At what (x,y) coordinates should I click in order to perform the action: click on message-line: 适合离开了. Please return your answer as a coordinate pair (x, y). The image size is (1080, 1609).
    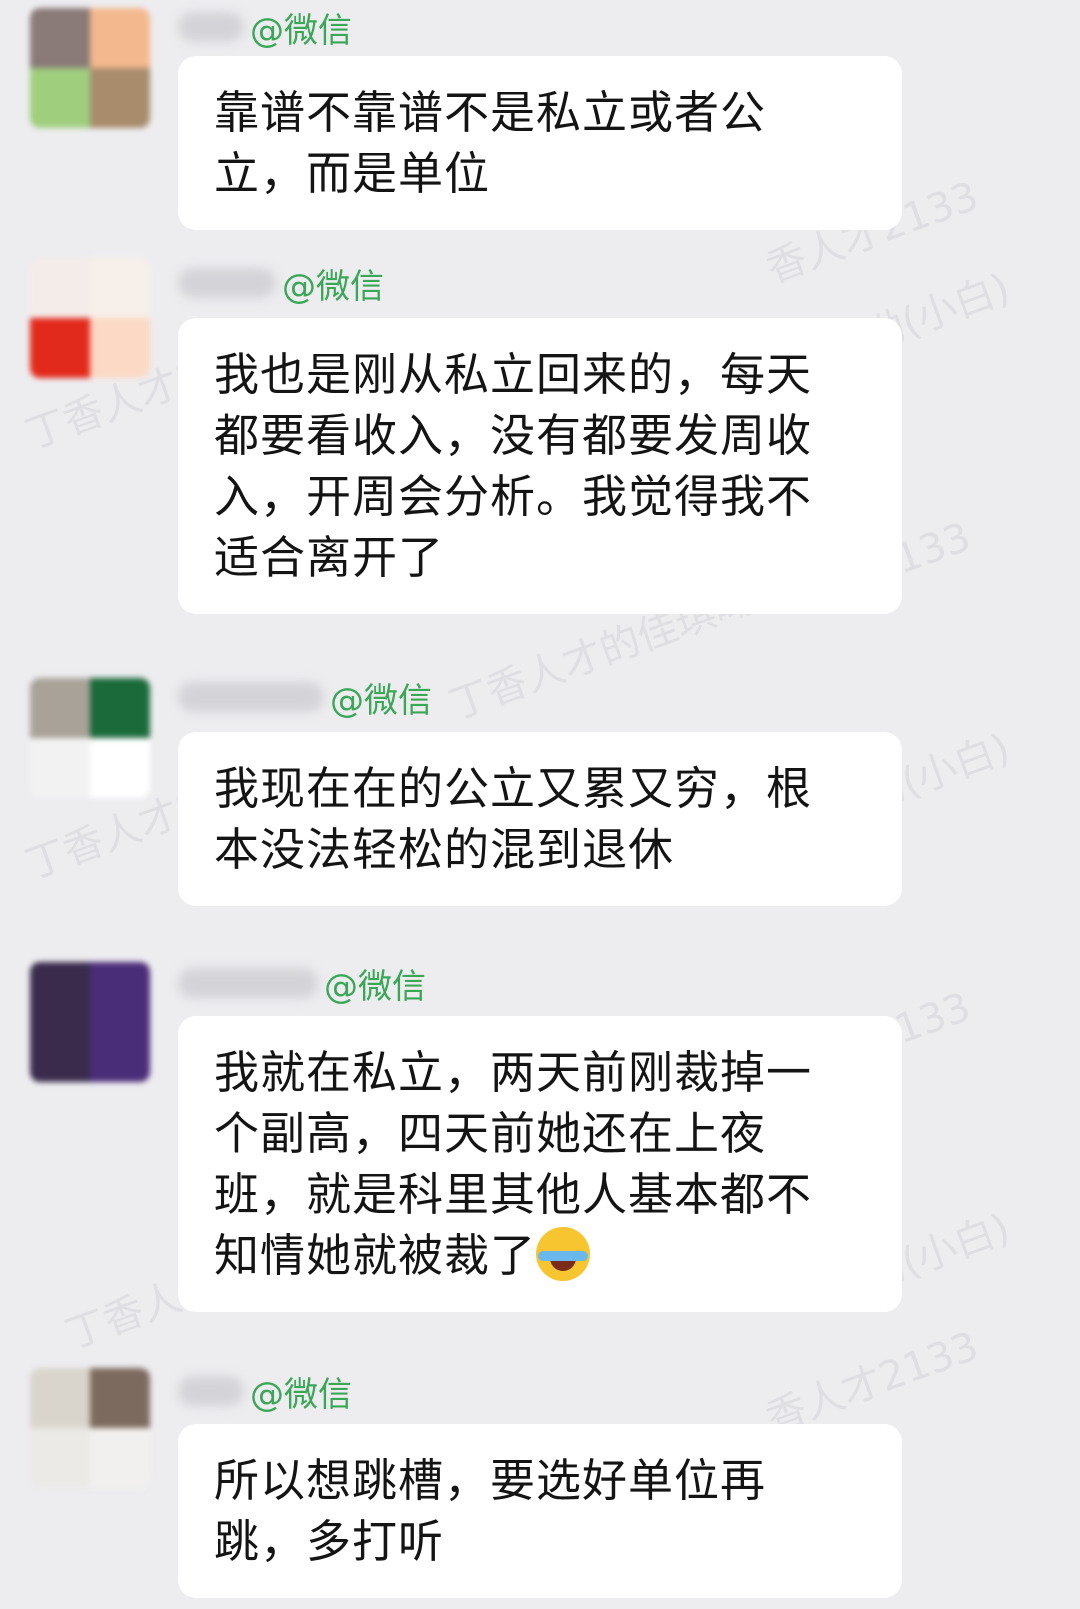
    Looking at the image, I should click on (329, 557).